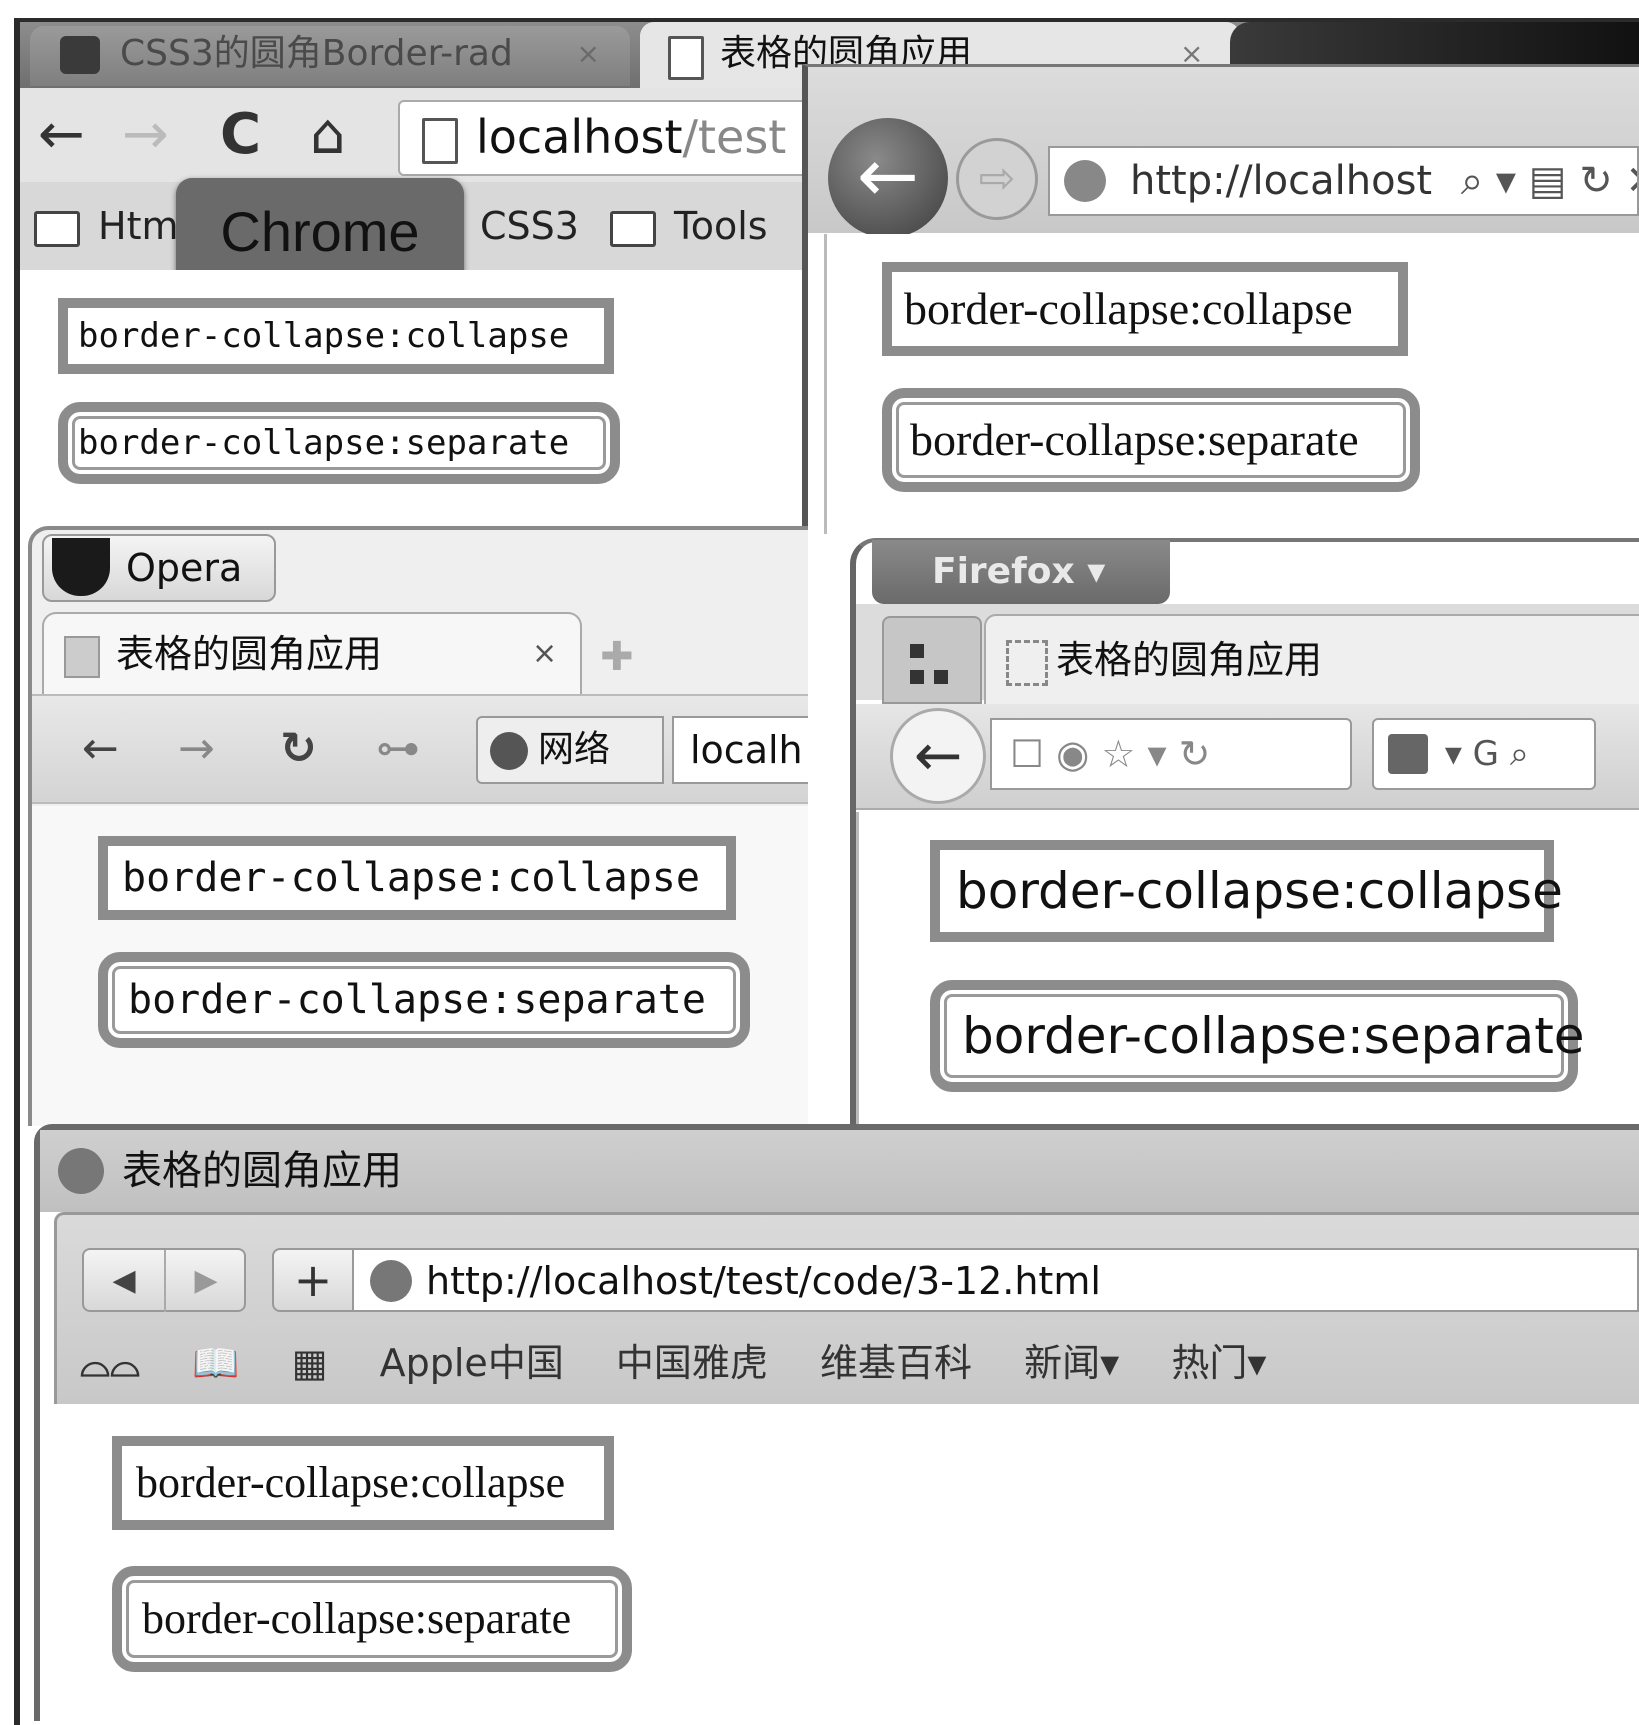 The image size is (1639, 1725). I want to click on opera-network-label: 网络, so click(574, 749).